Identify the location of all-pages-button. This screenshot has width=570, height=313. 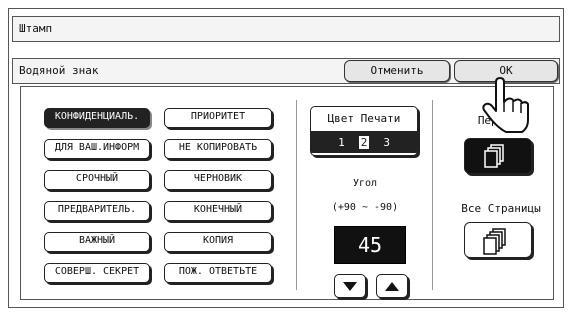
(498, 240).